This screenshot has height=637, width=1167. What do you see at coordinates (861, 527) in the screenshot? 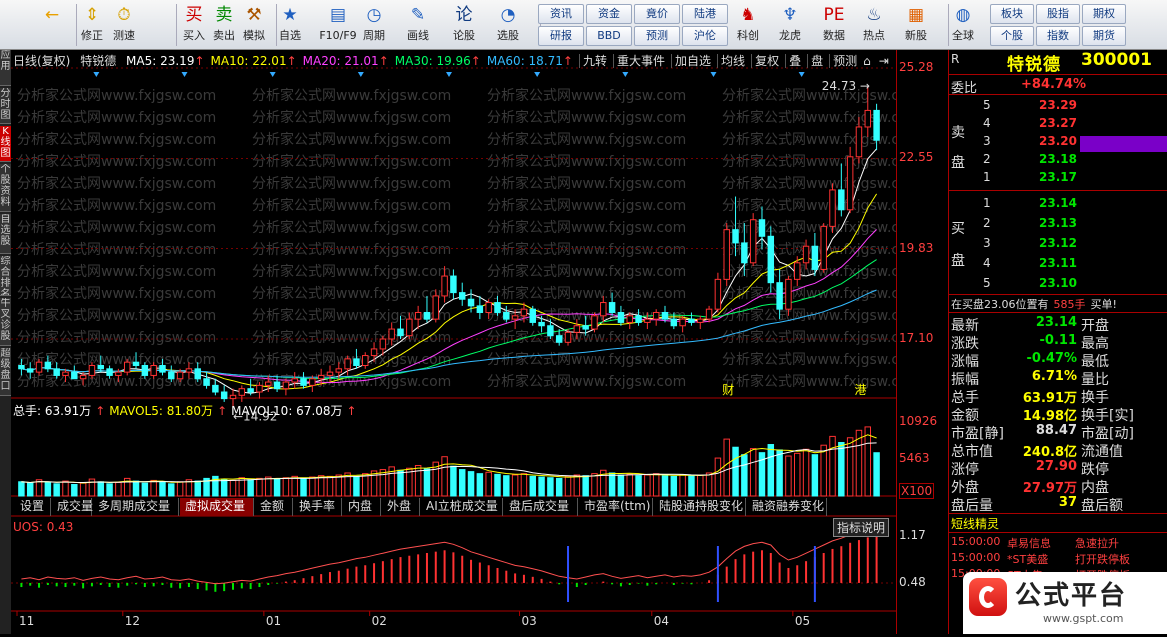
I see `indicator-help-button: 指标说明` at bounding box center [861, 527].